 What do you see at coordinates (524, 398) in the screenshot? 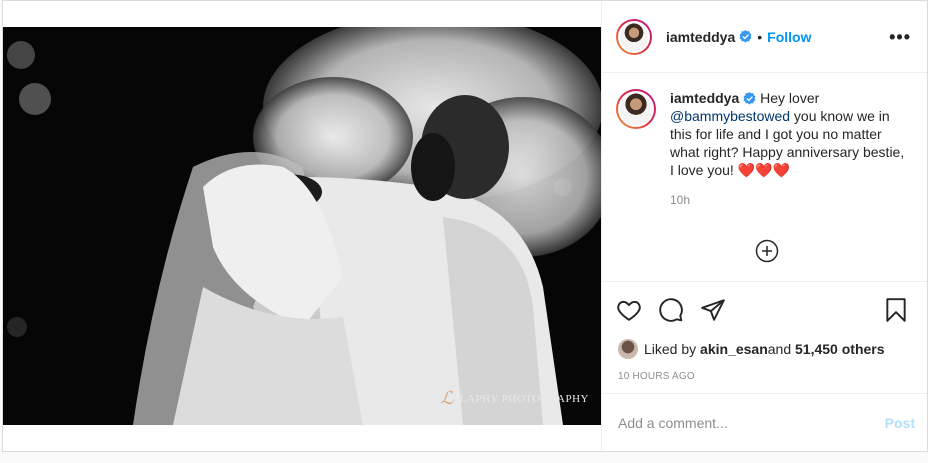
I see `watermark-text: LAPHY PHOTOGRAPHY` at bounding box center [524, 398].